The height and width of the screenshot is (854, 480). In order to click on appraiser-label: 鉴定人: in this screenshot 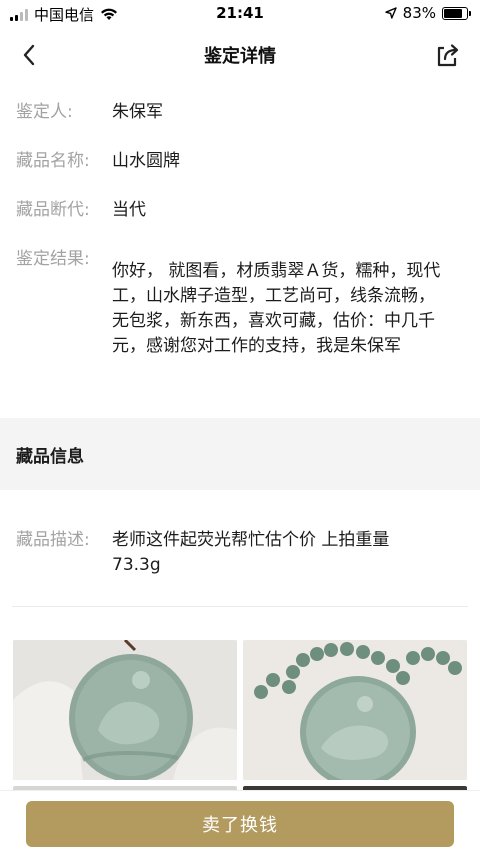, I will do `click(44, 112)`.